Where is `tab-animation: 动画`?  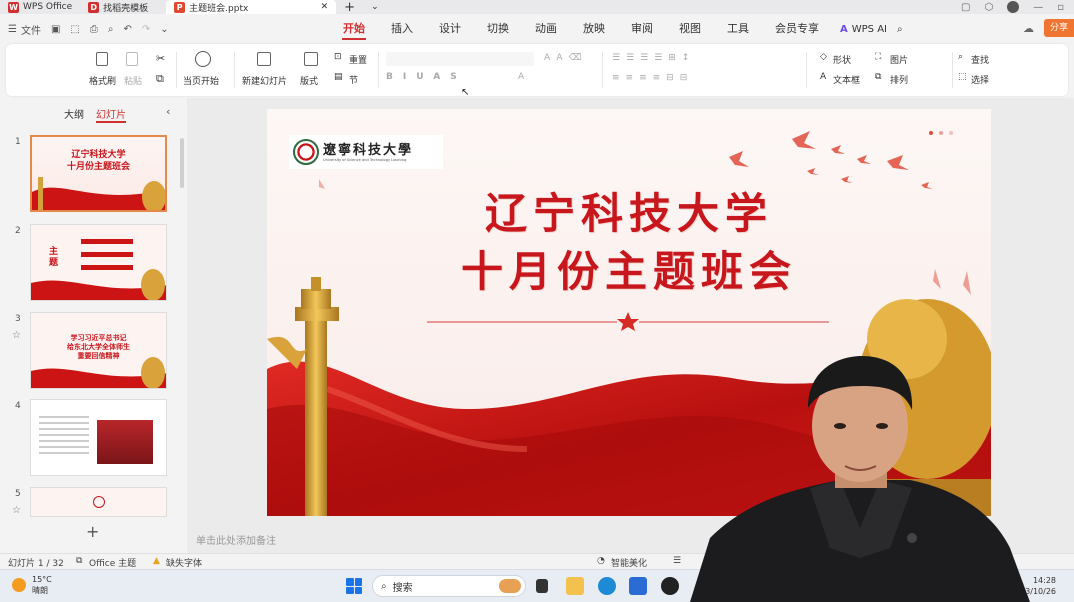 tab-animation: 动画 is located at coordinates (546, 29).